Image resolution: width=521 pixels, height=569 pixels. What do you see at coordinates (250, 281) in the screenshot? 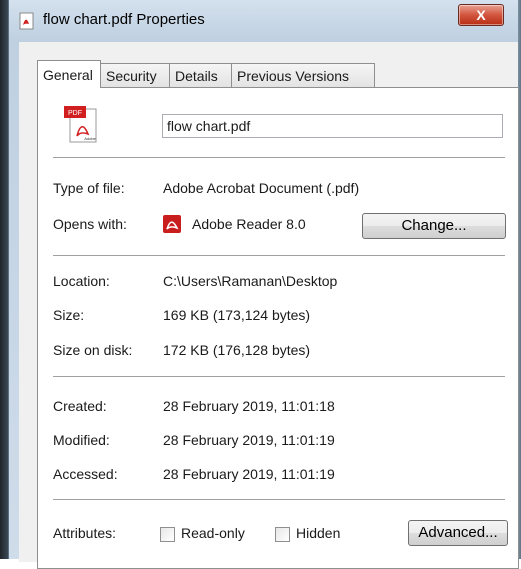
I see `location-value: C:\Users\Ramanan\Desktop` at bounding box center [250, 281].